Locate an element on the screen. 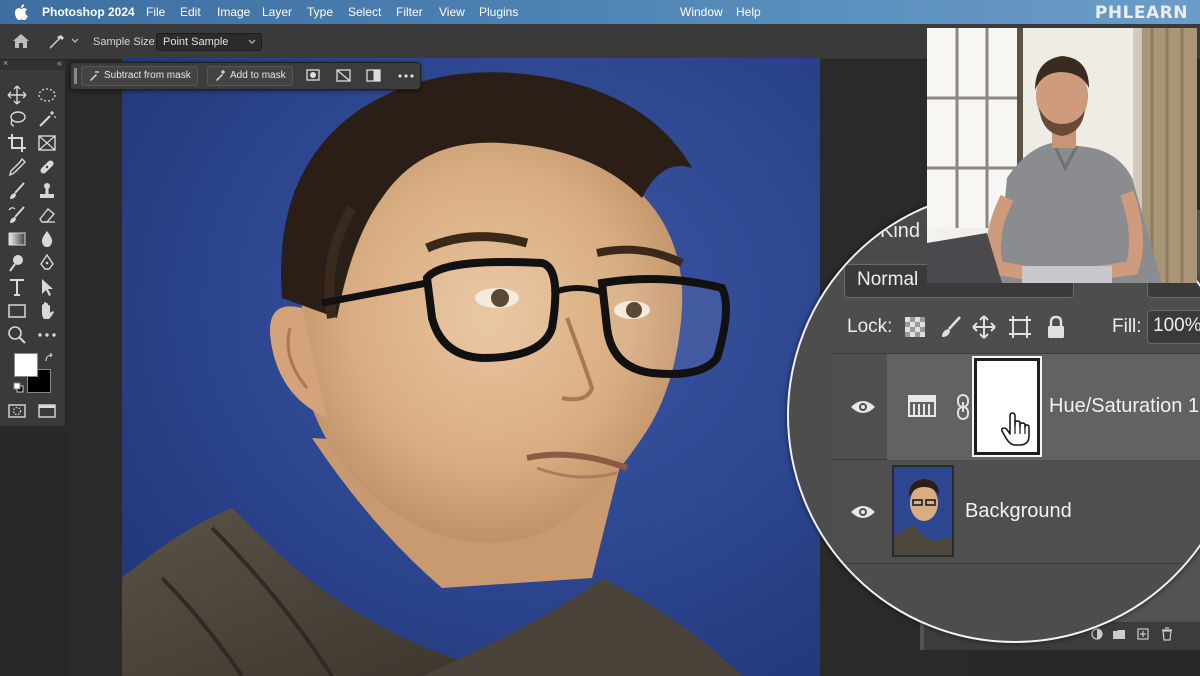 This screenshot has width=1200, height=676. app-name-menu: Photoshop 2024 is located at coordinates (88, 12).